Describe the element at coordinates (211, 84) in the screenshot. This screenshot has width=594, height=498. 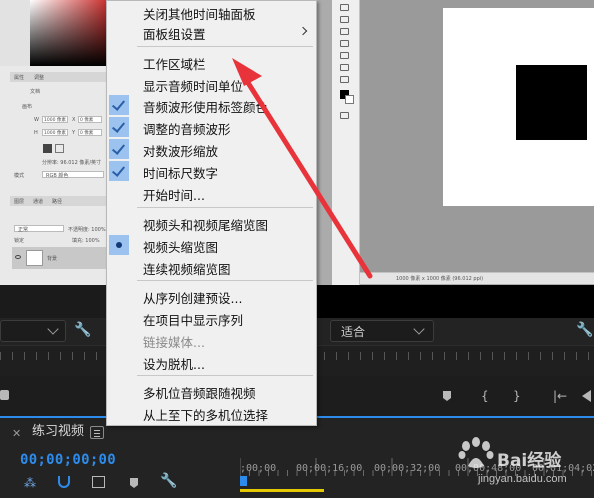
I see `menu-item: 显示音频时间单位` at that location.